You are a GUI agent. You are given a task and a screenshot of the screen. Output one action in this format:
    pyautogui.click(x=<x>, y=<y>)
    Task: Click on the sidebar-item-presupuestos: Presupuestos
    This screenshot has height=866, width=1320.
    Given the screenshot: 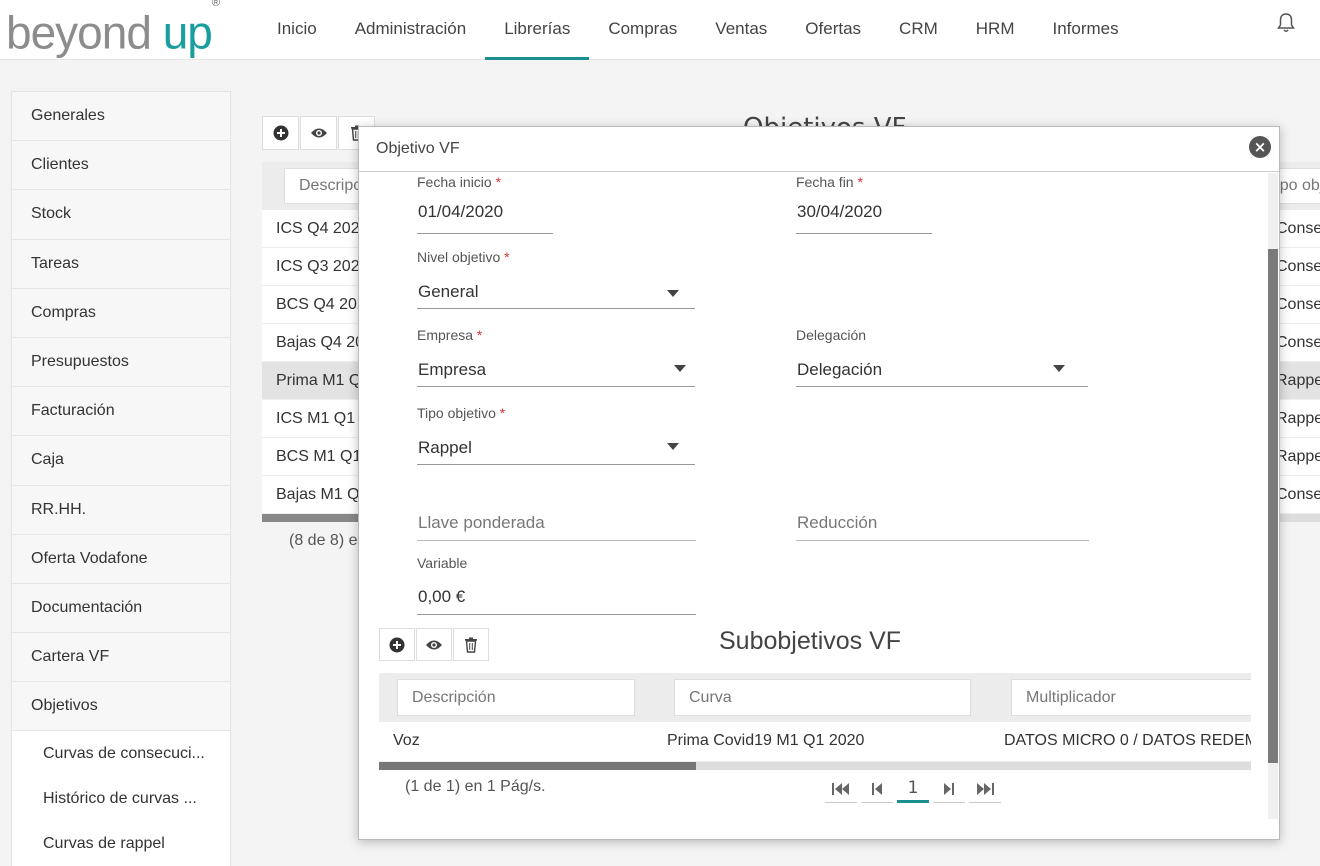 What is the action you would take?
    pyautogui.click(x=121, y=362)
    